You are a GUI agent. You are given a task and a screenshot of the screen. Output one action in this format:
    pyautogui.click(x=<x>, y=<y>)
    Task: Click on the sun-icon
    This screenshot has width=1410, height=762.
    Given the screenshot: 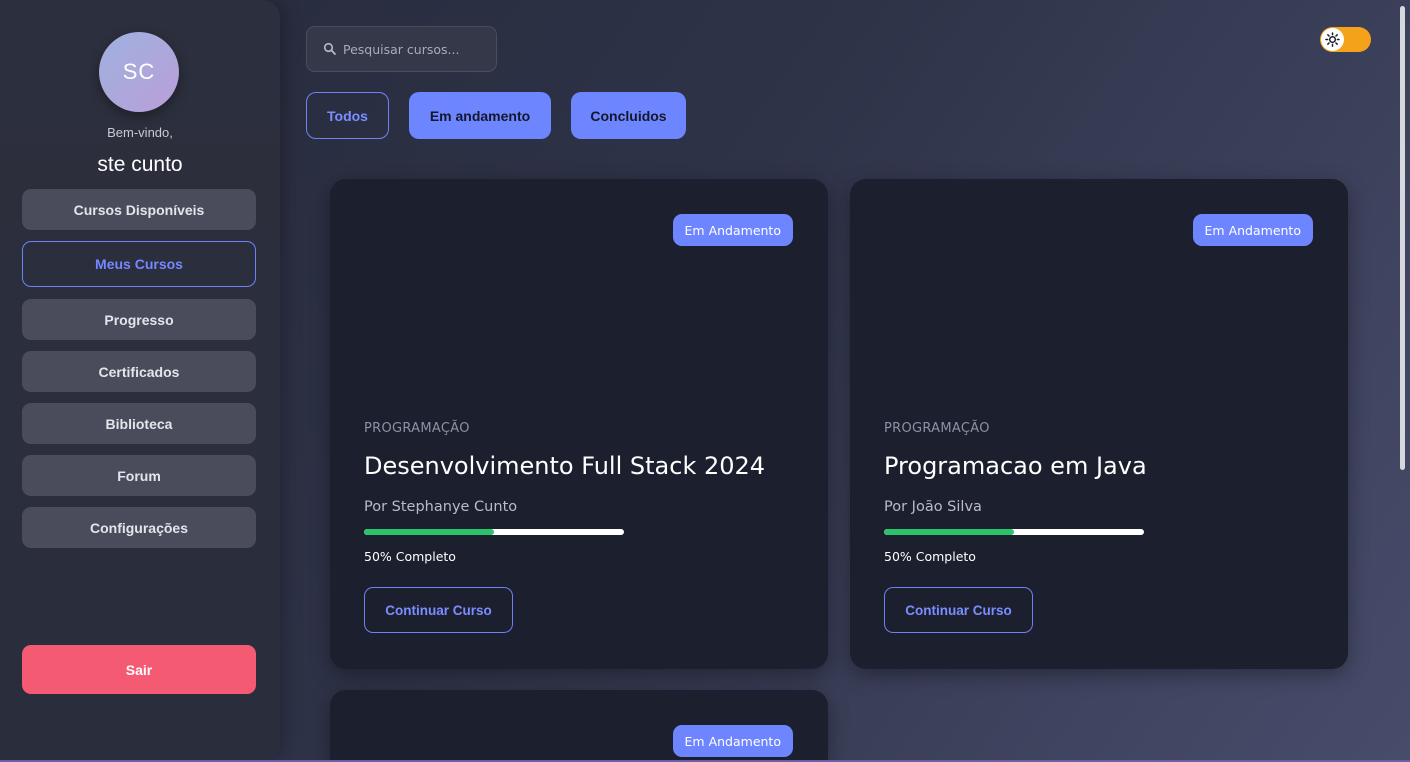 What is the action you would take?
    pyautogui.click(x=1332, y=39)
    